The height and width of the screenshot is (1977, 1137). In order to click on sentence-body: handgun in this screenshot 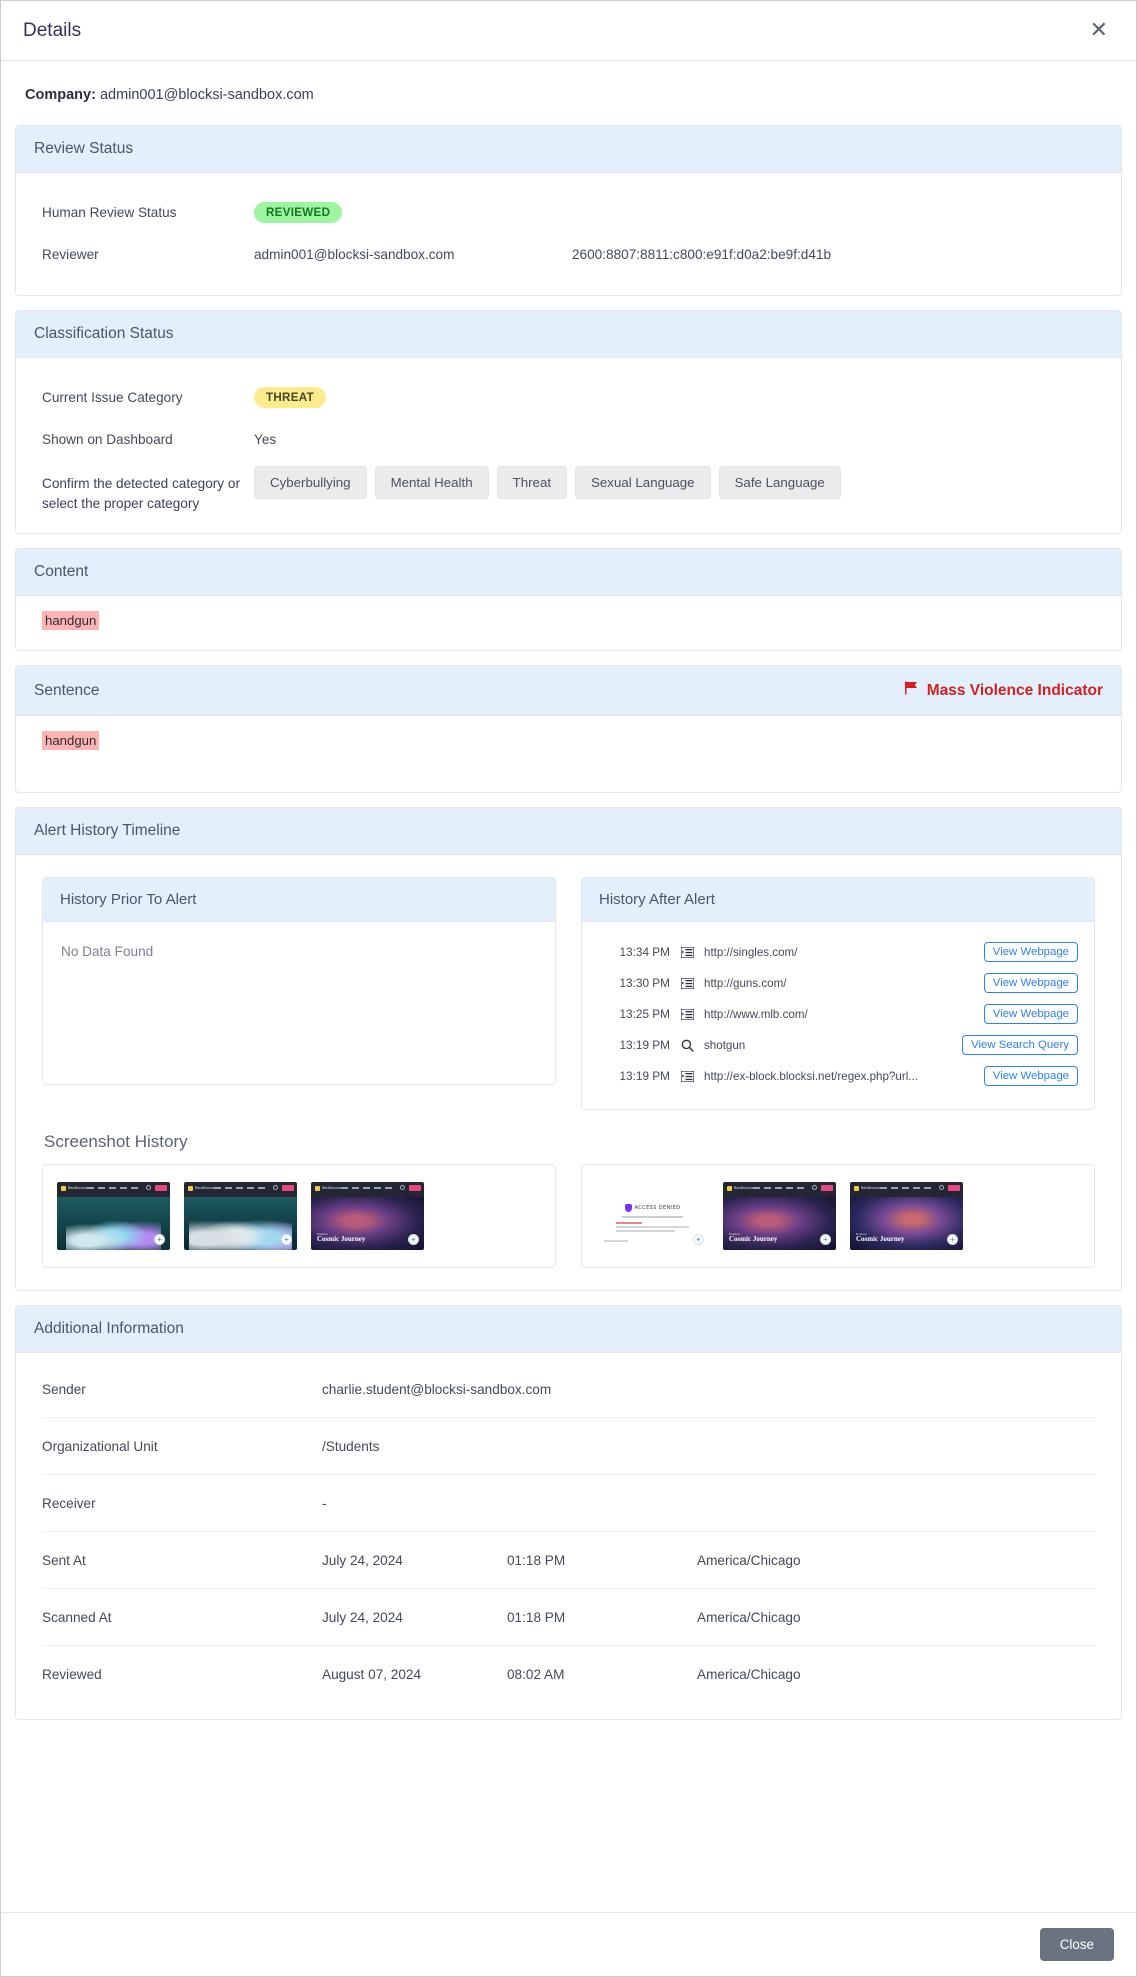, I will do `click(568, 754)`.